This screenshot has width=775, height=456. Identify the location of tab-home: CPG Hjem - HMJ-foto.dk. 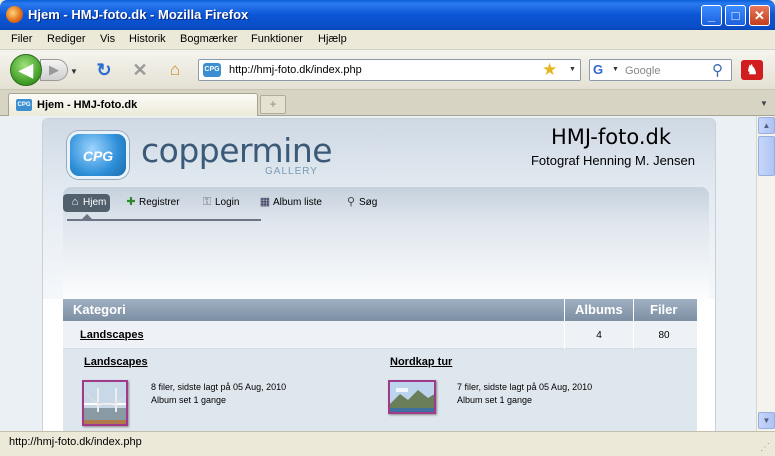
(133, 104).